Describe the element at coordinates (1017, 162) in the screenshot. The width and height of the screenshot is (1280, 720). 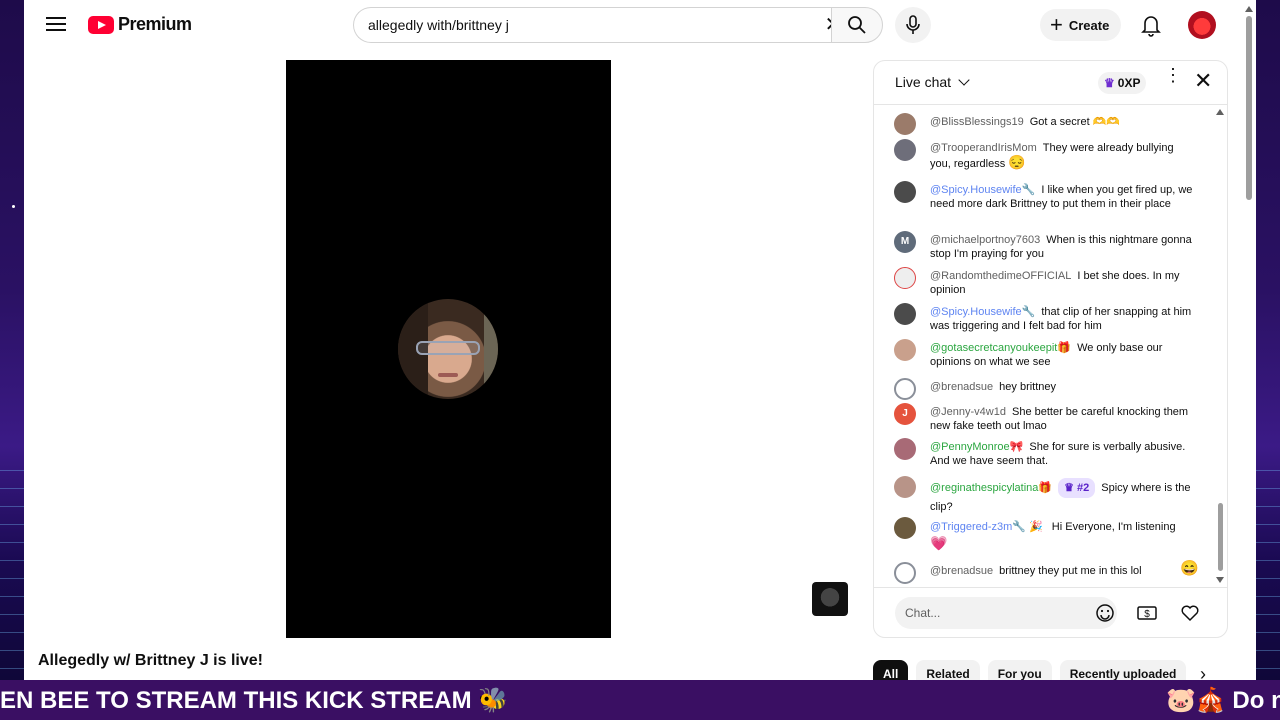
I see `emoji: 😔` at that location.